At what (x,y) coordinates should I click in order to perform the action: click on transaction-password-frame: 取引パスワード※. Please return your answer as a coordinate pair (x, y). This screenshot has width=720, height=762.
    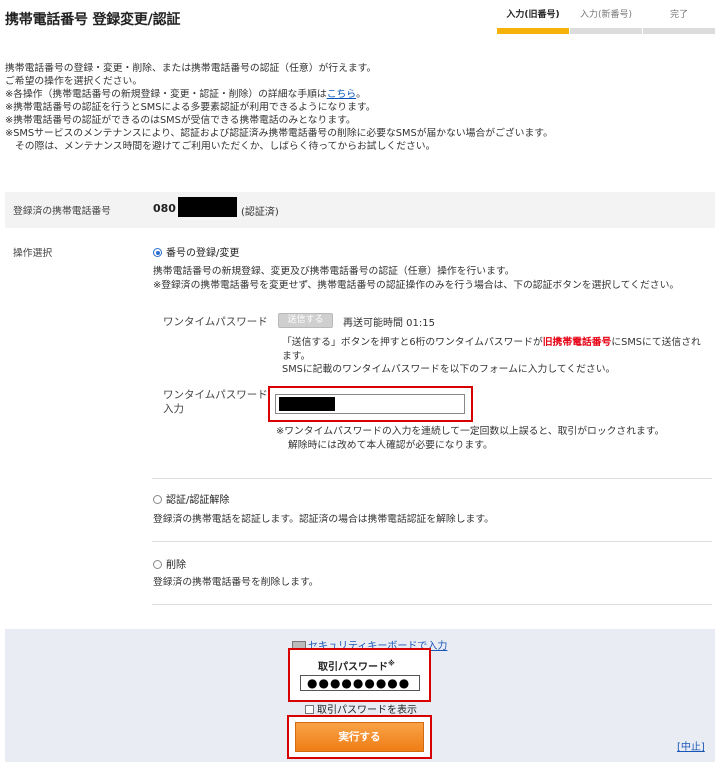
    Looking at the image, I should click on (359, 675).